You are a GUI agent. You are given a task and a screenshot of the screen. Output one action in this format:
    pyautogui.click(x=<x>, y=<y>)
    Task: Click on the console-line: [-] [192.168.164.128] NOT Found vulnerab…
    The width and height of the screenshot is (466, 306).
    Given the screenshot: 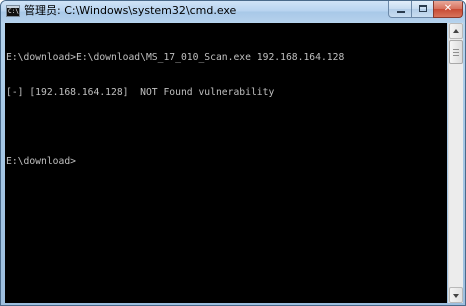 What is the action you would take?
    pyautogui.click(x=140, y=92)
    